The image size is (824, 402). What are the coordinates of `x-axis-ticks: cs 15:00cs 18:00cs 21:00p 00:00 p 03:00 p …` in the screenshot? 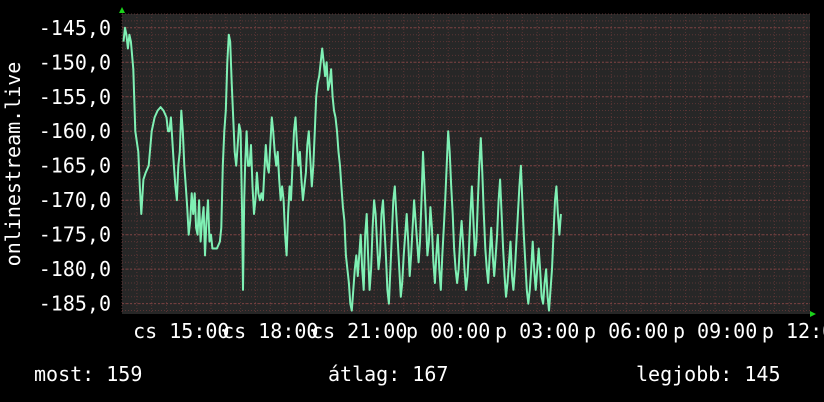 It's located at (478, 331).